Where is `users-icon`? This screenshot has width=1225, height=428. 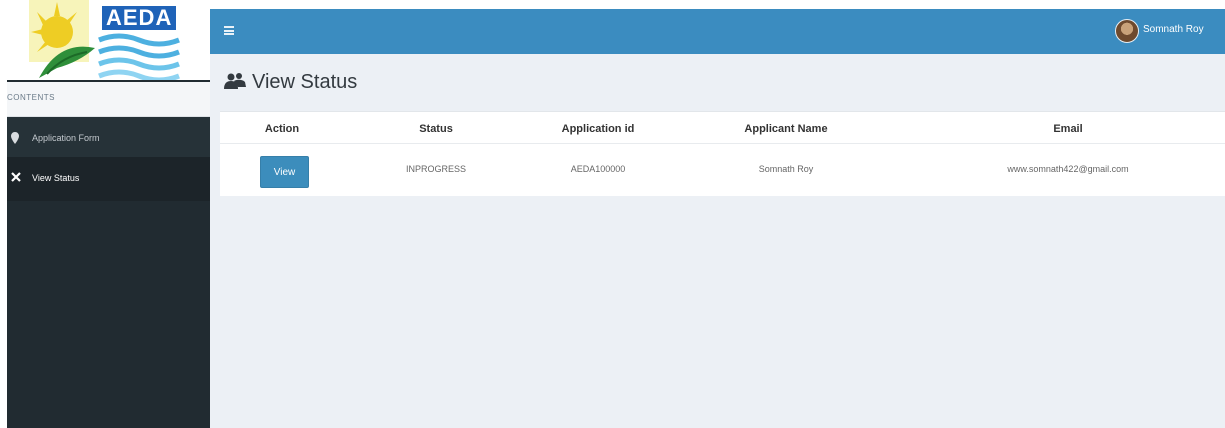
users-icon is located at coordinates (235, 81).